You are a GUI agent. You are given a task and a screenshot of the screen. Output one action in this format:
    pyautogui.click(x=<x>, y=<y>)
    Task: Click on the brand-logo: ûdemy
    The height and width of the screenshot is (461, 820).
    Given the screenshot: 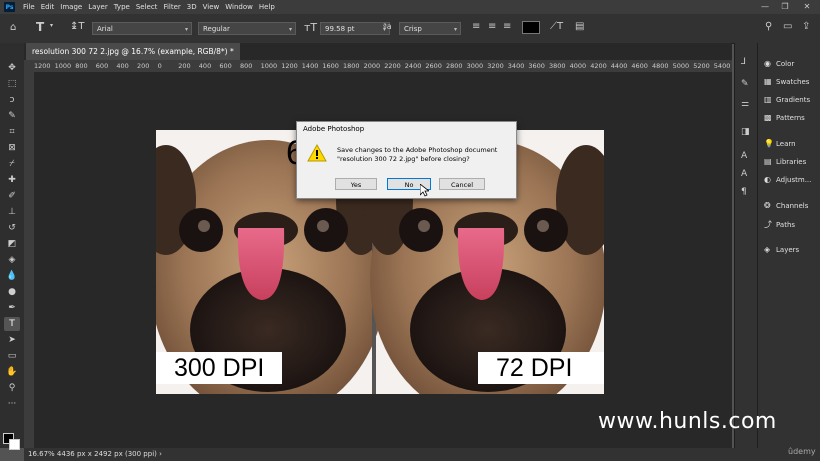 What is the action you would take?
    pyautogui.click(x=802, y=451)
    